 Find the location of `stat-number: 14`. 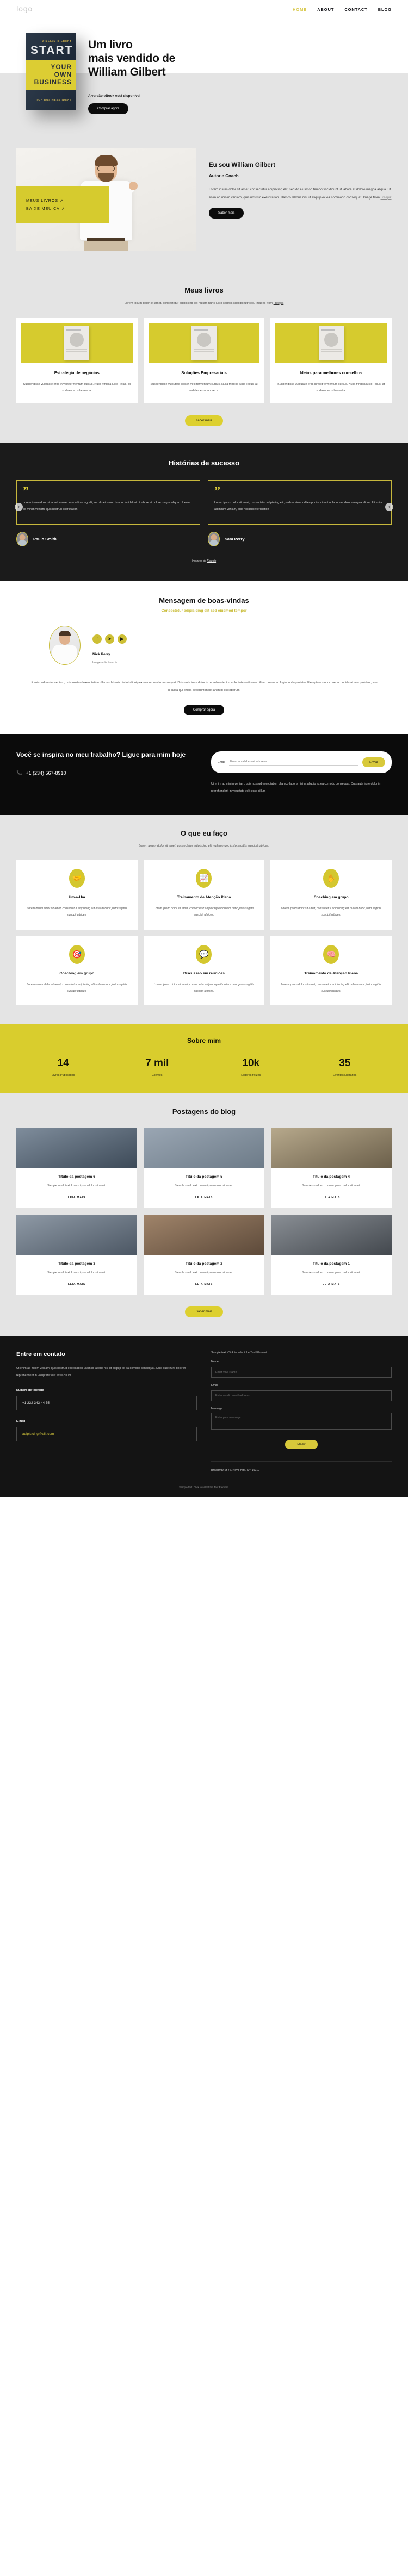

stat-number: 14 is located at coordinates (63, 1063).